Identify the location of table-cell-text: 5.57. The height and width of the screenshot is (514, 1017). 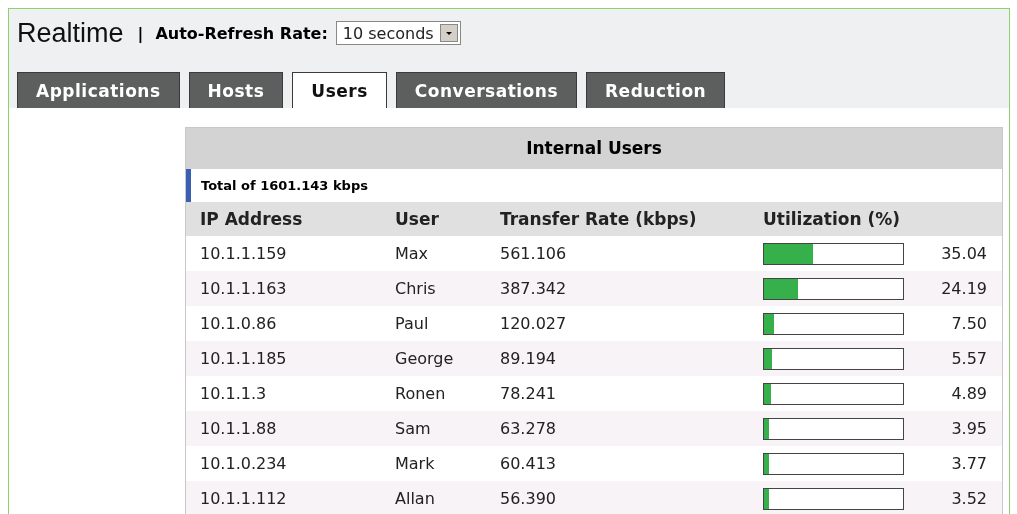
(968, 358).